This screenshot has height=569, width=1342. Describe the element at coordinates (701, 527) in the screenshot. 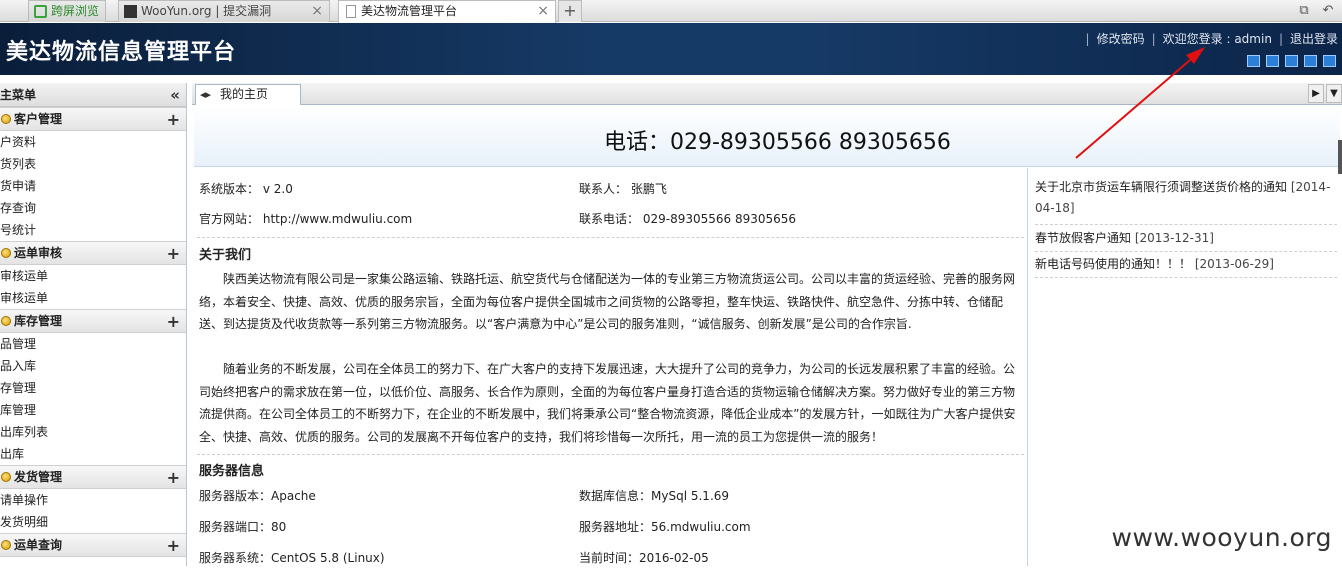

I see `server-address-value: 56.mdwuliu.com` at that location.